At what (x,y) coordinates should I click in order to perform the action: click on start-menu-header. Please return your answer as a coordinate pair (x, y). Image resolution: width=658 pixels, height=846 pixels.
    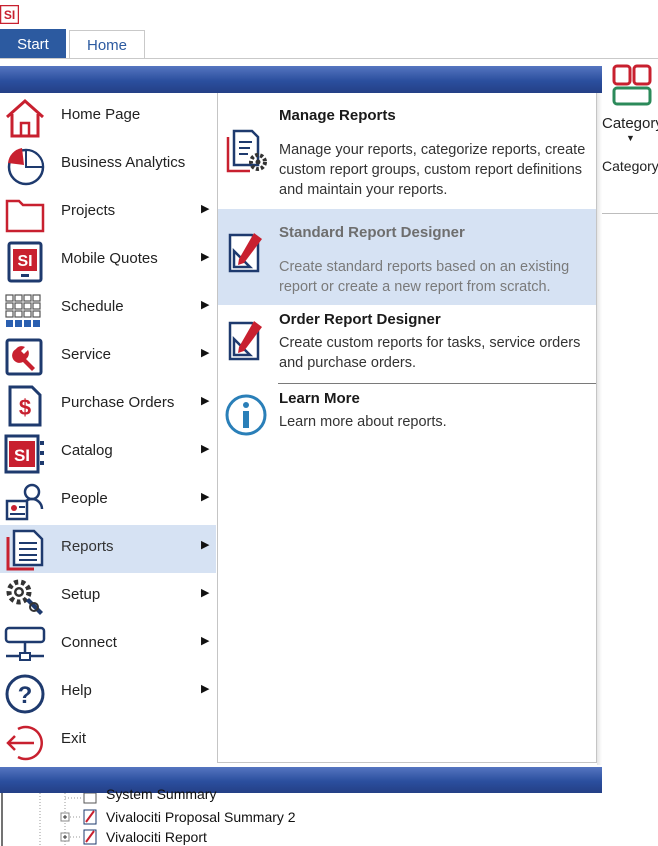
    Looking at the image, I should click on (301, 79).